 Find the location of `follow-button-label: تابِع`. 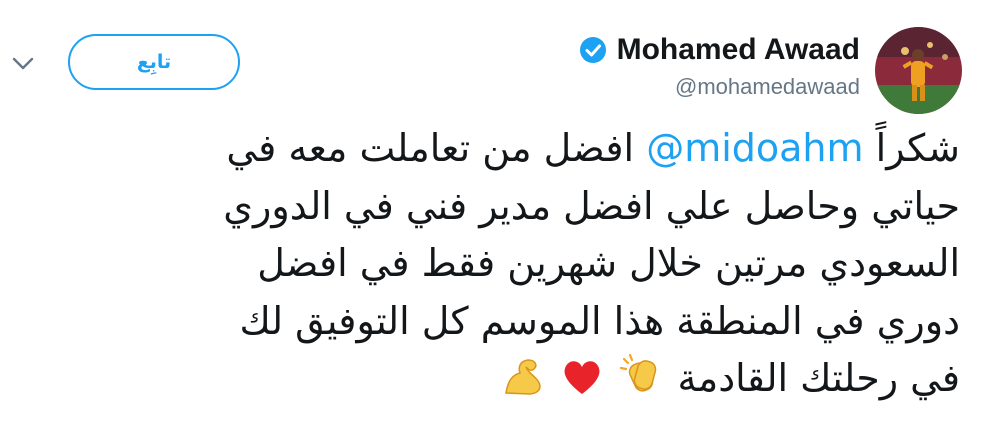

follow-button-label: تابِع is located at coordinates (154, 62).